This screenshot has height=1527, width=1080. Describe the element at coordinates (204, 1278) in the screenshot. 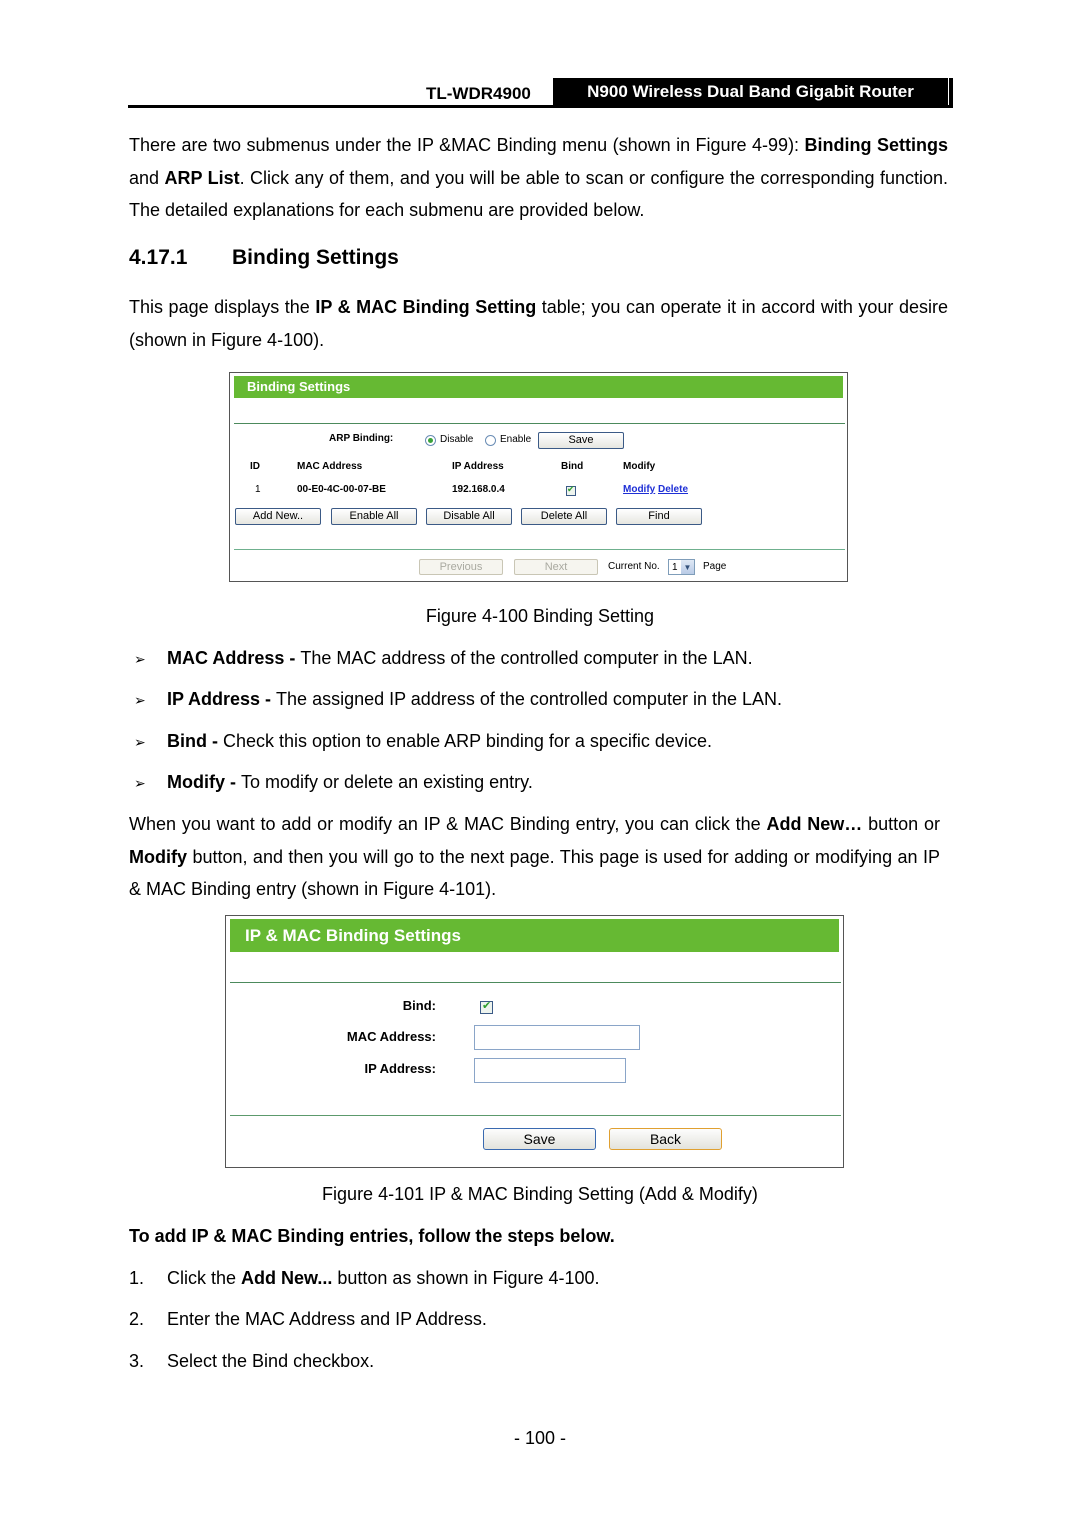

I see `step-text: Click the` at that location.